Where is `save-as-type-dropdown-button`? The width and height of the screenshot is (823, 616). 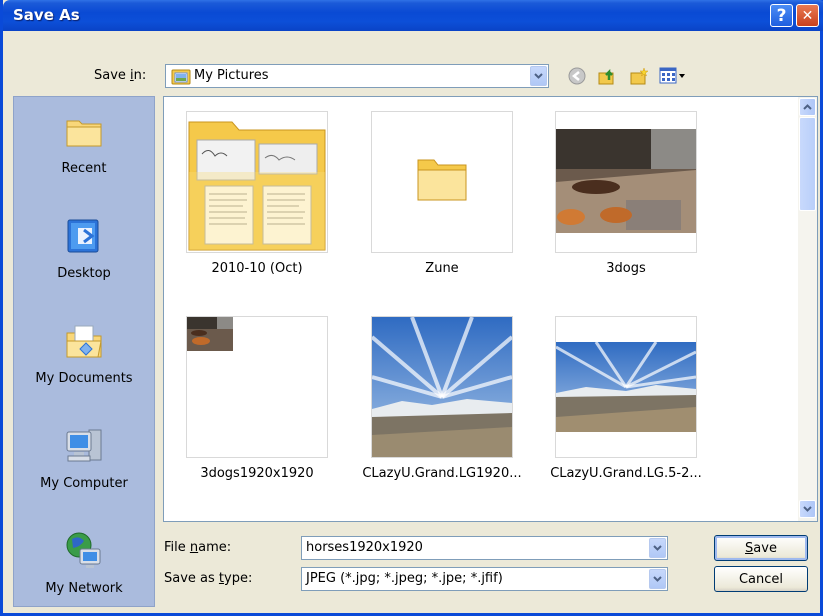
save-as-type-dropdown-button is located at coordinates (657, 579).